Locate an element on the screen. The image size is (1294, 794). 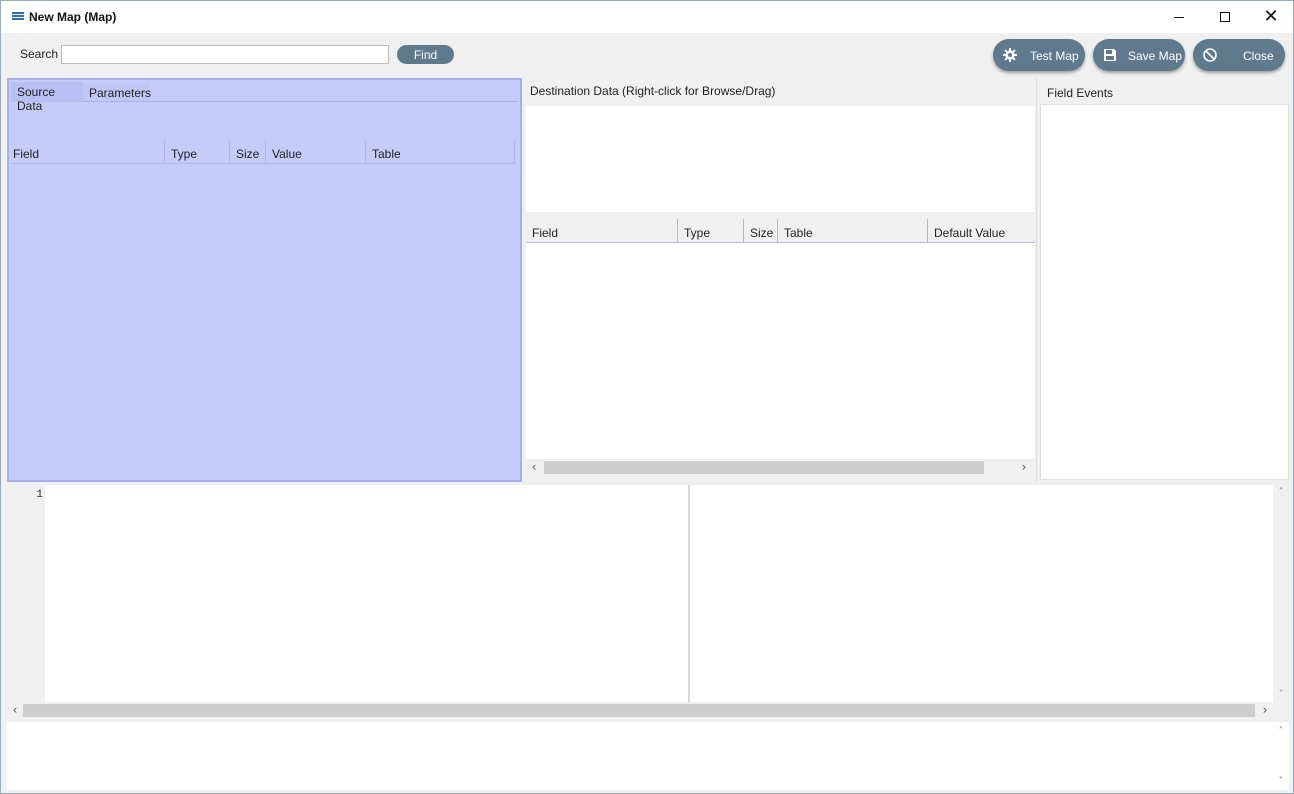
destination-grid-header: Field Type Size Table Default Value is located at coordinates (780, 231).